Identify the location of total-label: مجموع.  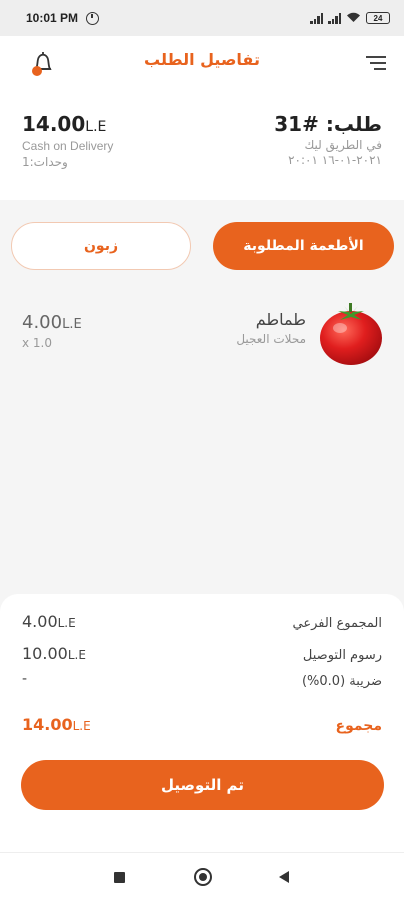
(358, 726).